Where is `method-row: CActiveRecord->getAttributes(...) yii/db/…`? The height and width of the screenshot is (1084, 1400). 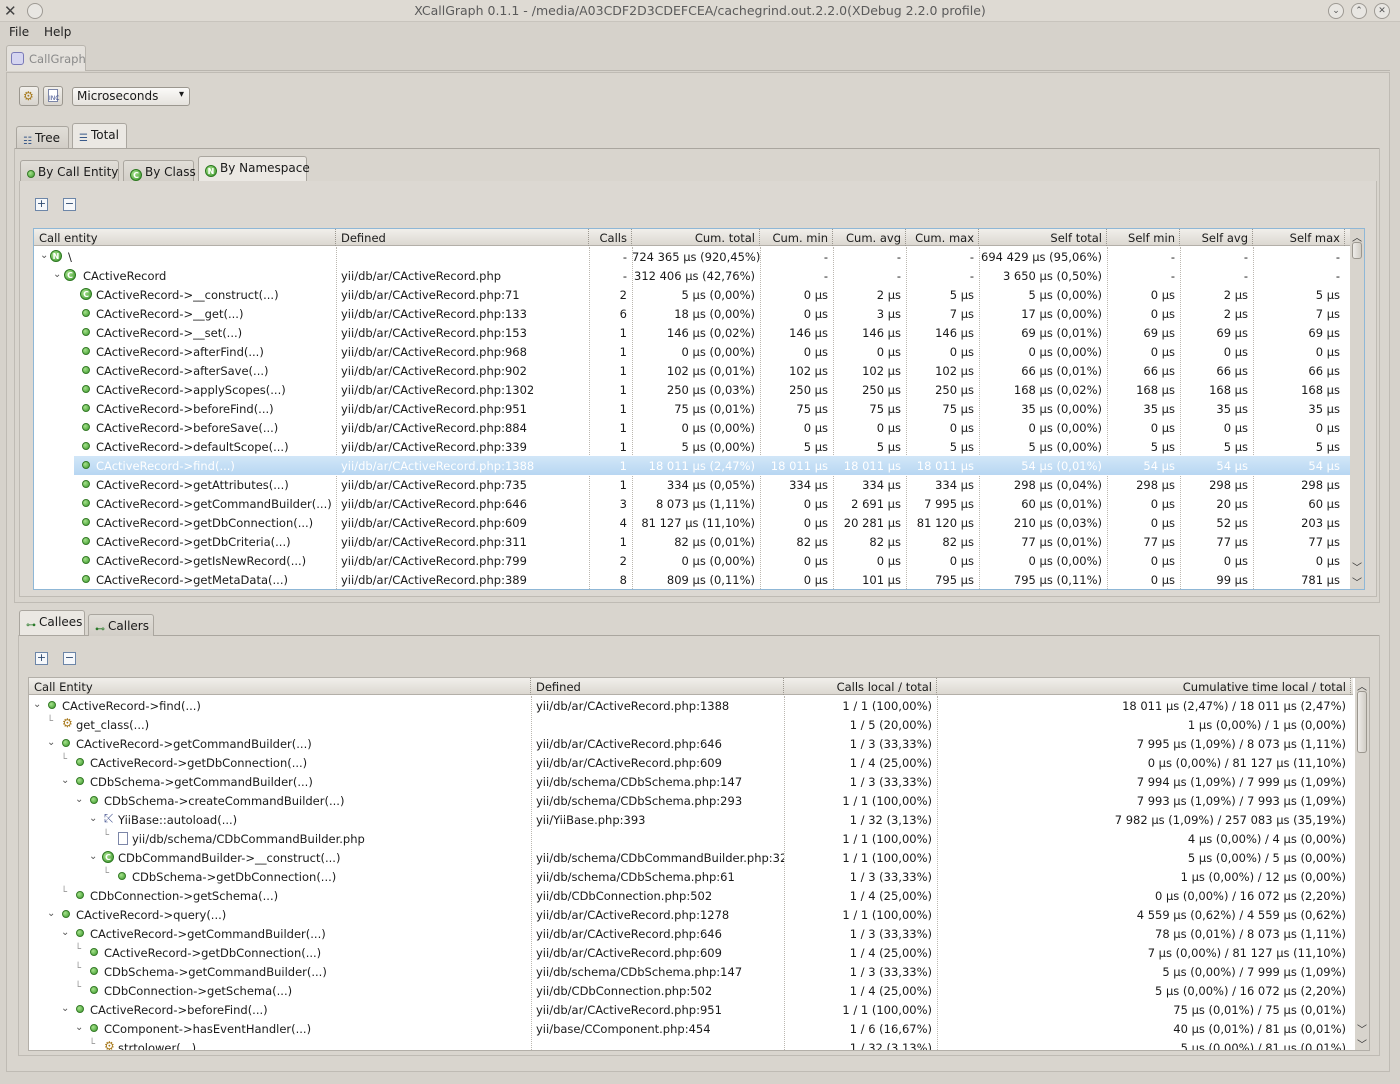 method-row: CActiveRecord->getAttributes(...) yii/db/… is located at coordinates (692, 484).